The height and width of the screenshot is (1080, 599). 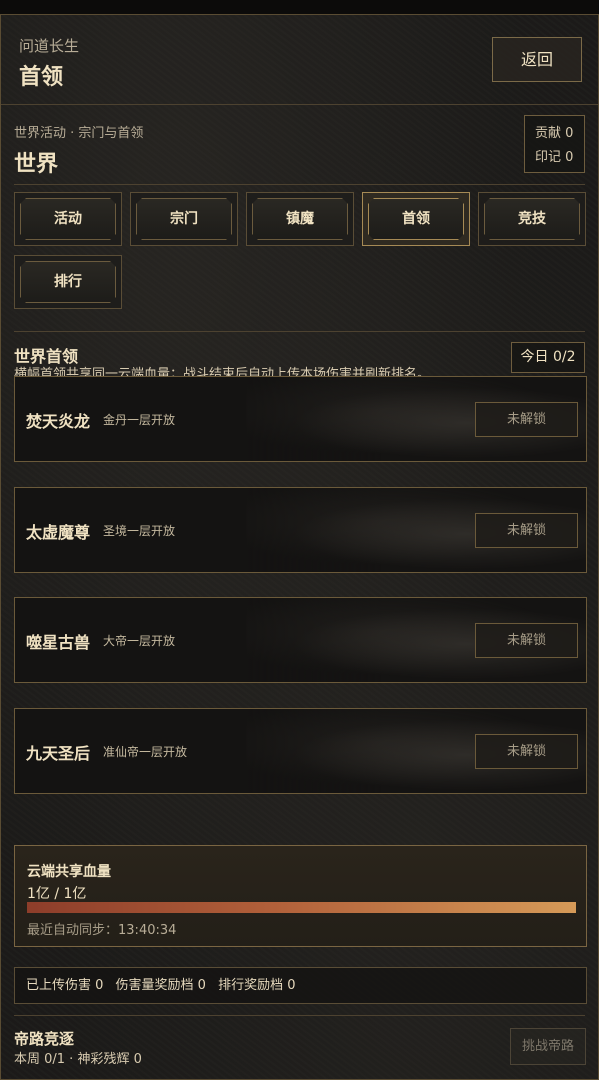 I want to click on currency-panel: 贡献 0 印记 0, so click(x=554, y=144).